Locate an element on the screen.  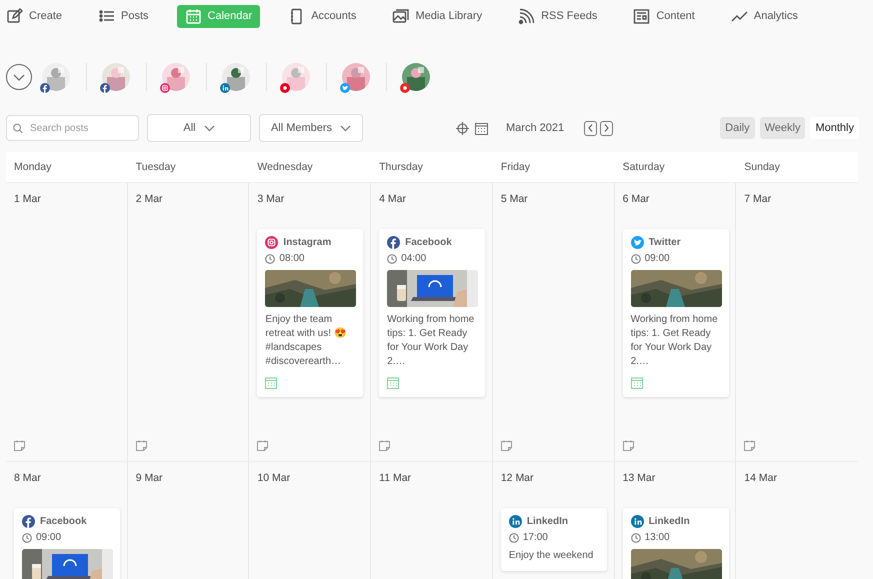
date-label: 1 Mar is located at coordinates (28, 199).